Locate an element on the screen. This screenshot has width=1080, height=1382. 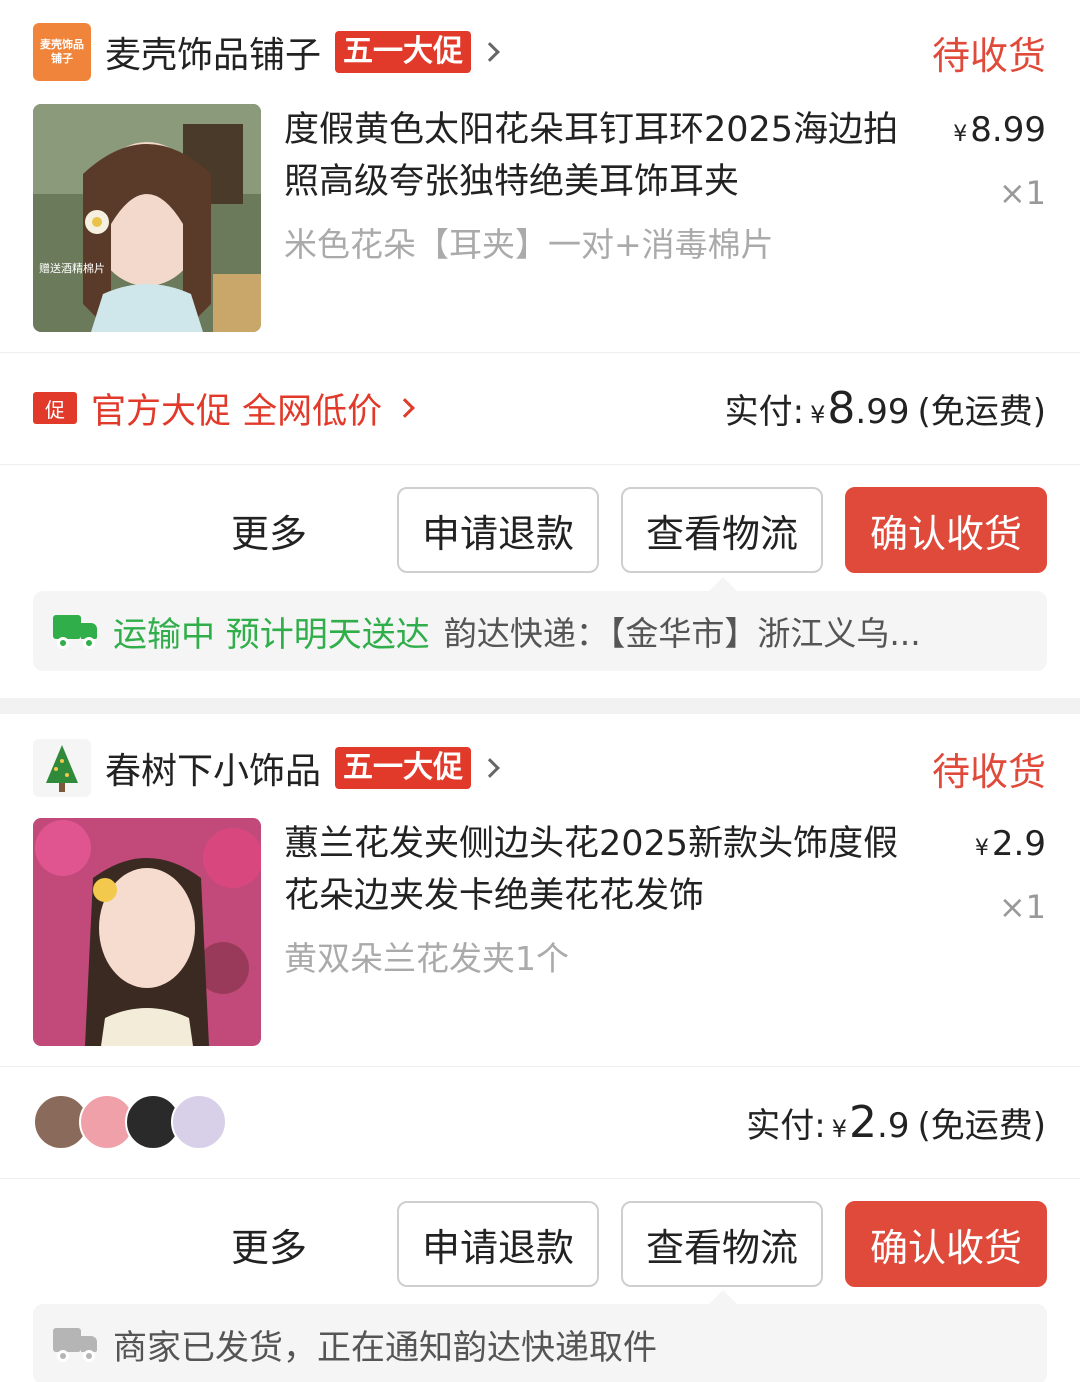
paid-decimal: .99 is located at coordinates (882, 411).